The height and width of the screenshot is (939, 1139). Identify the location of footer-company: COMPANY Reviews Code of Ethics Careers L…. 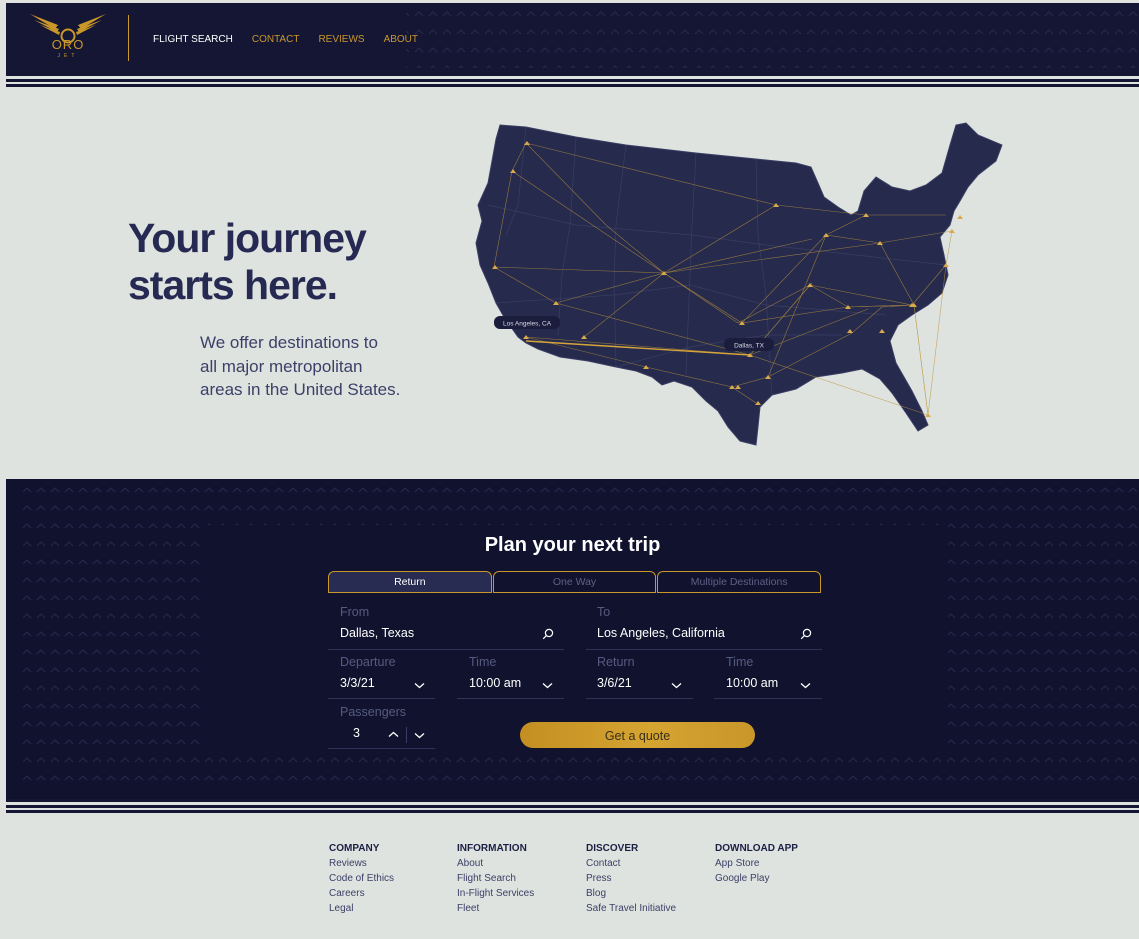
(361, 879).